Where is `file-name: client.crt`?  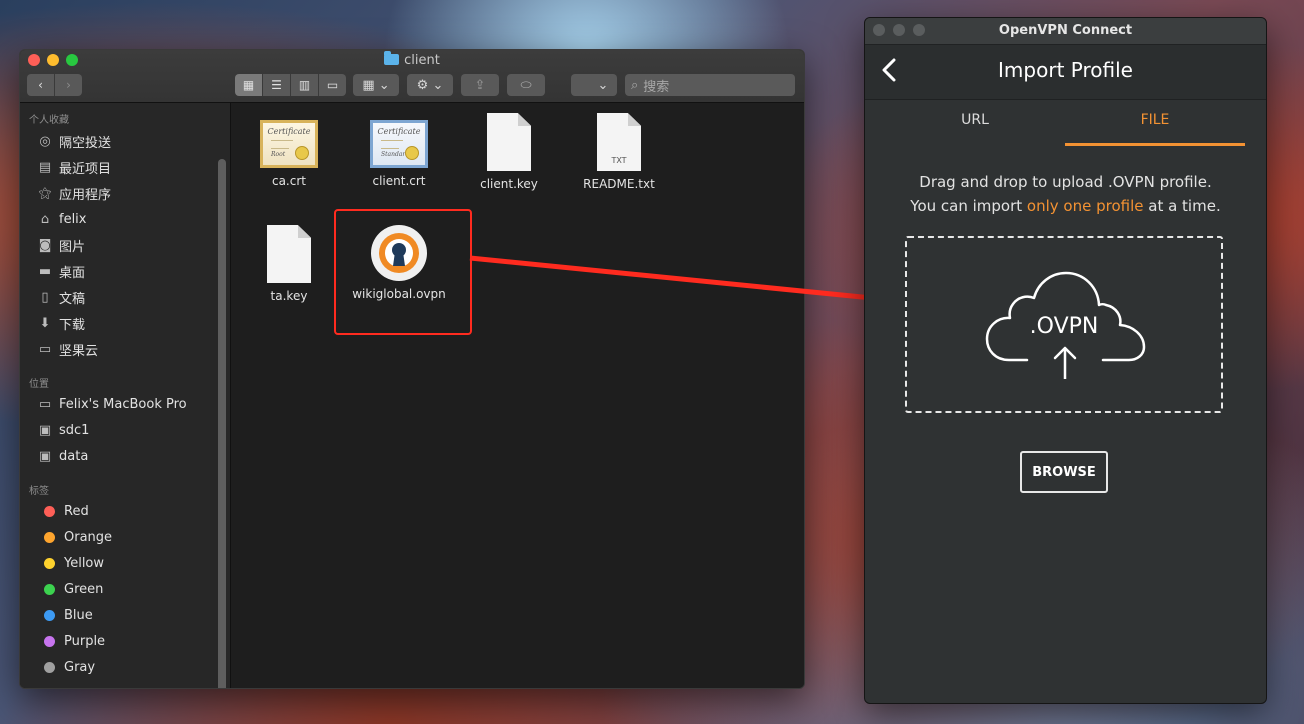 file-name: client.crt is located at coordinates (399, 181).